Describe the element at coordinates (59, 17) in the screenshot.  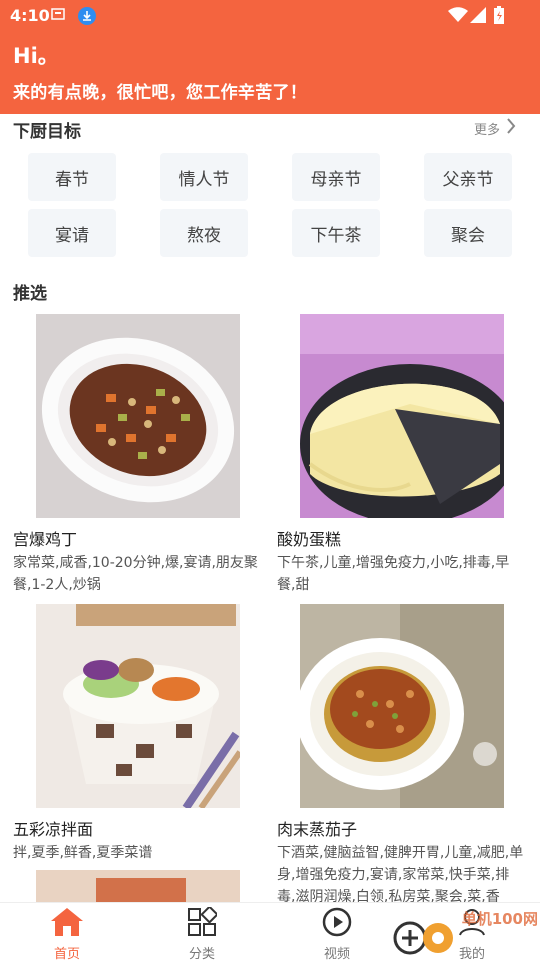
I see `notification-icon` at that location.